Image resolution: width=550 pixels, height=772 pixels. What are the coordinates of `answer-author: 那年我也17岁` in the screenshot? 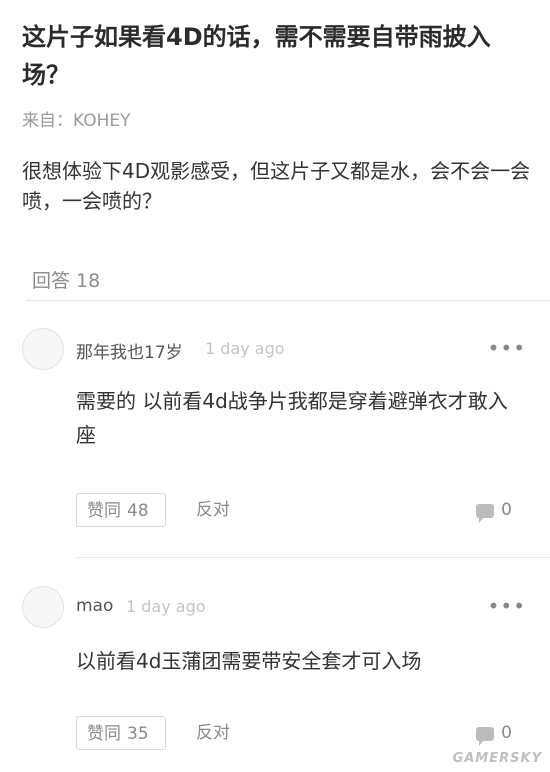 It's located at (129, 350).